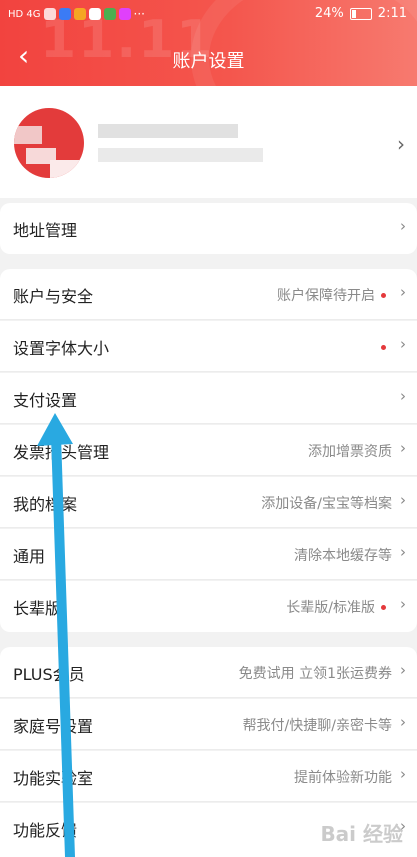 The height and width of the screenshot is (857, 417). Describe the element at coordinates (208, 606) in the screenshot. I see `row-elder-mode: 长辈版 长辈版/标准版 ›` at that location.